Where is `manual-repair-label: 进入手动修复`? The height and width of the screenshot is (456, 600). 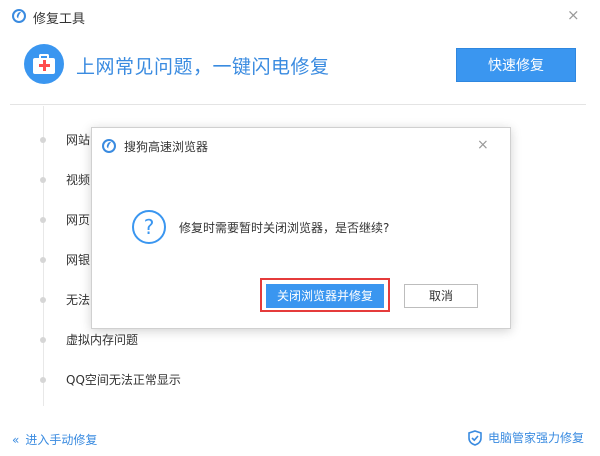 manual-repair-label: 进入手动修复 is located at coordinates (61, 440).